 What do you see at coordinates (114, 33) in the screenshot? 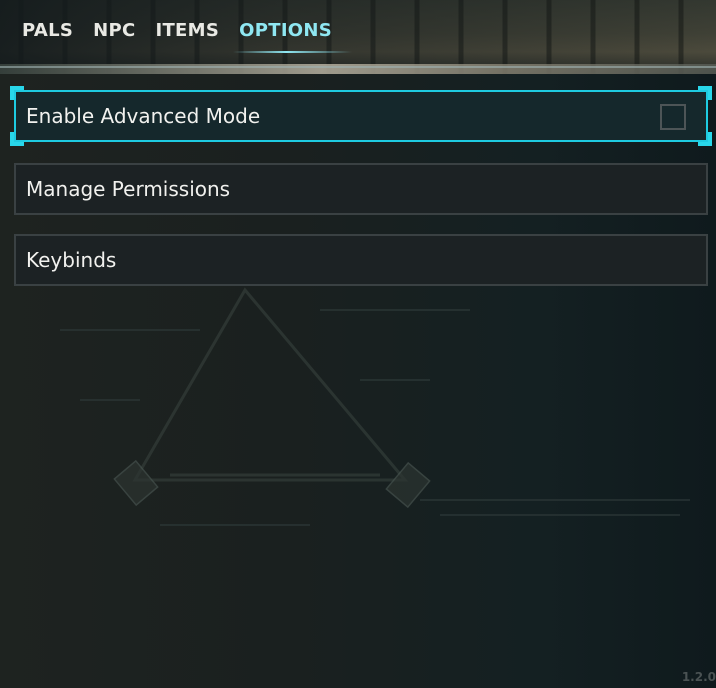
I see `tab-npc: NPC` at bounding box center [114, 33].